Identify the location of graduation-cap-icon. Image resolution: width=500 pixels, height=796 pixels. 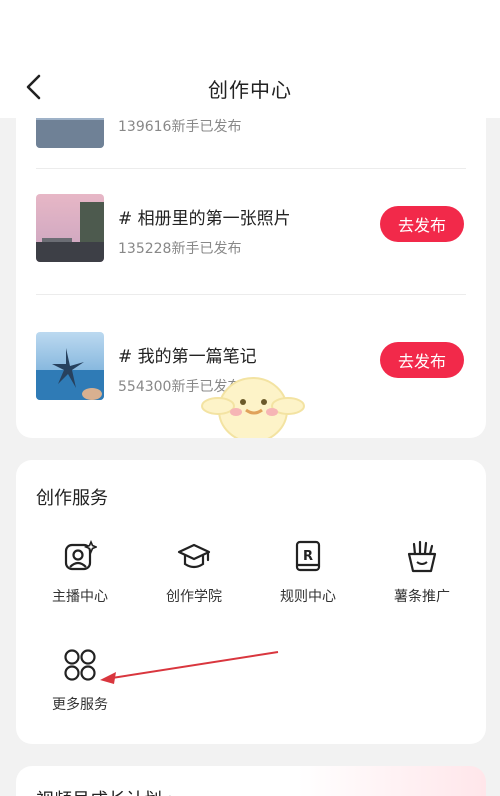
(194, 557).